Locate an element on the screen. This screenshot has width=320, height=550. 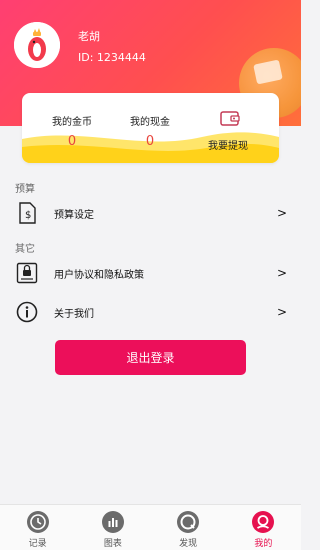
other-section-title: 其它 is located at coordinates (25, 249).